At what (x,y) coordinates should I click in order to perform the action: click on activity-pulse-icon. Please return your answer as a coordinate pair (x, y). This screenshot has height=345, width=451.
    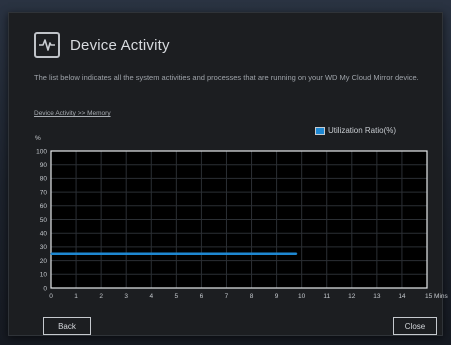
    Looking at the image, I should click on (47, 45).